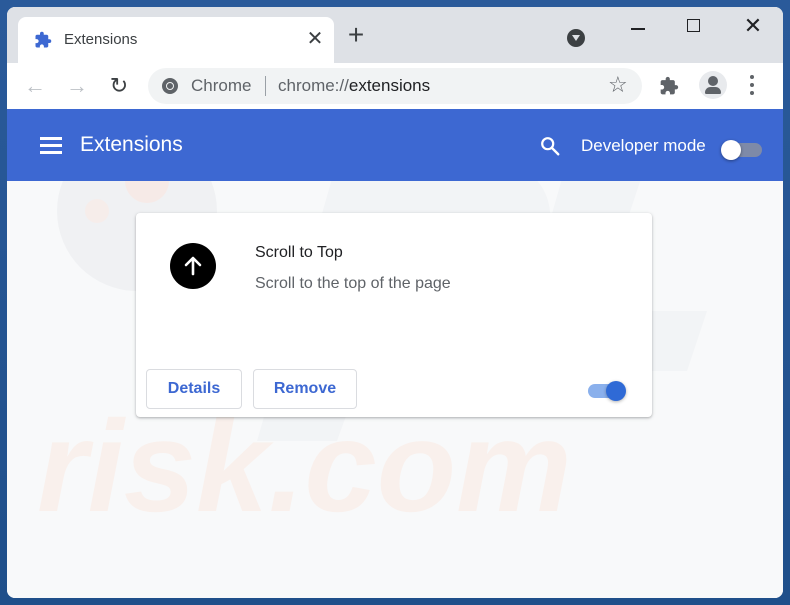 The height and width of the screenshot is (605, 790). Describe the element at coordinates (170, 86) in the screenshot. I see `chrome-logo-icon` at that location.